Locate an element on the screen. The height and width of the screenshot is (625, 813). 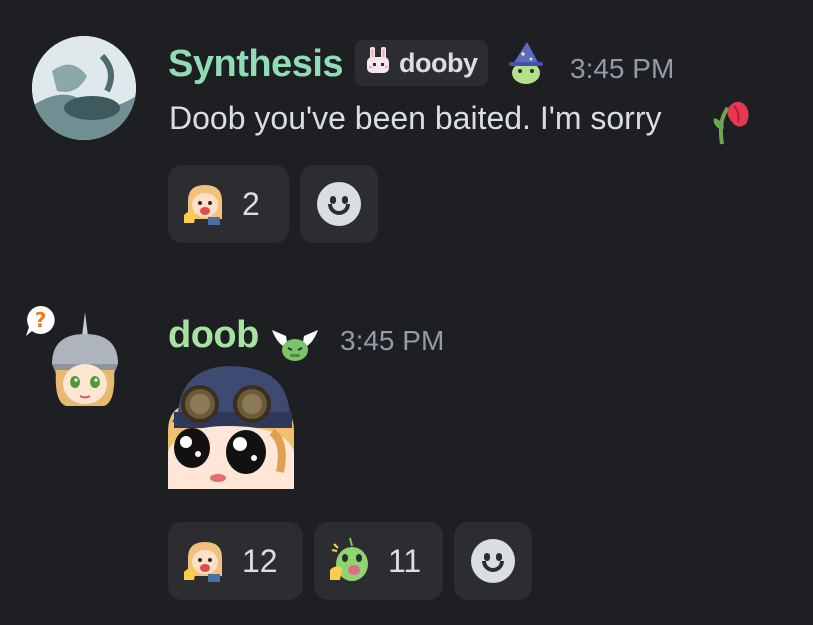
winged-frog-icon is located at coordinates (295, 344).